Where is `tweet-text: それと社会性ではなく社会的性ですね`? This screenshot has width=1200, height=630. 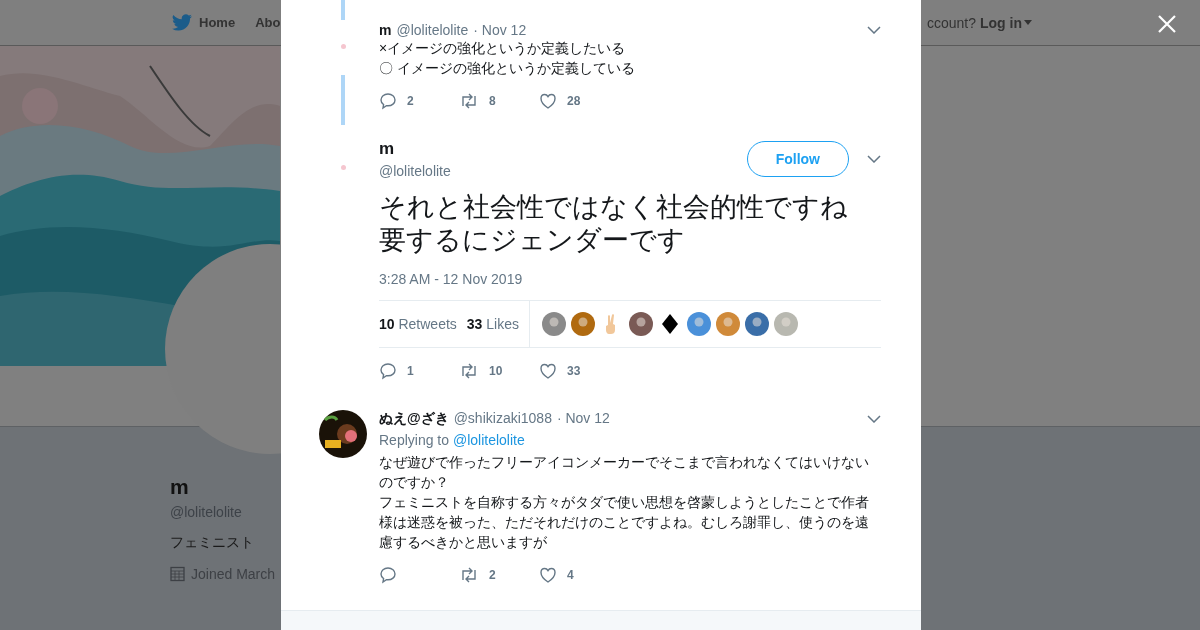 tweet-text: それと社会性ではなく社会的性ですね is located at coordinates (614, 207).